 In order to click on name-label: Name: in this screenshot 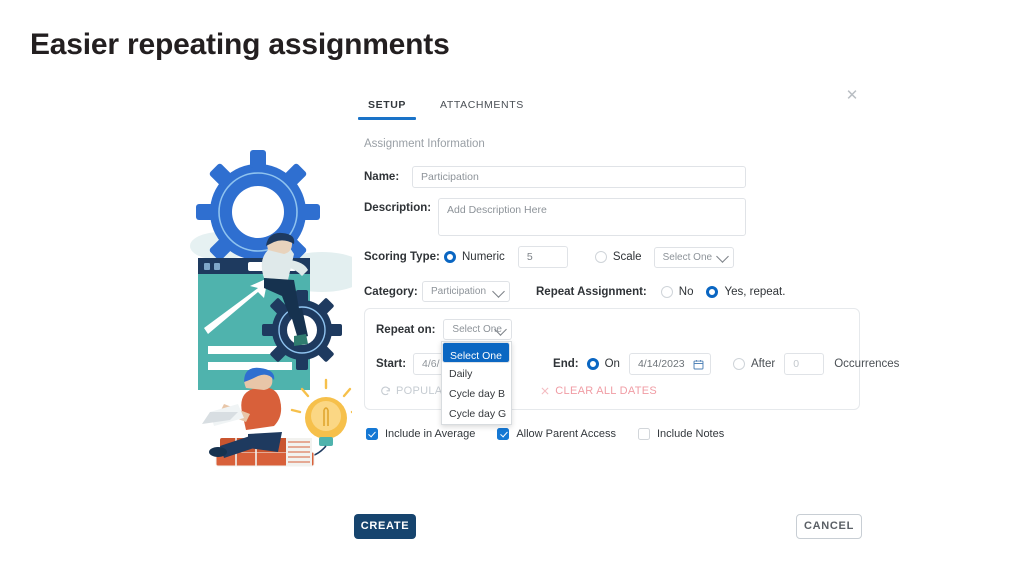, I will do `click(382, 177)`.